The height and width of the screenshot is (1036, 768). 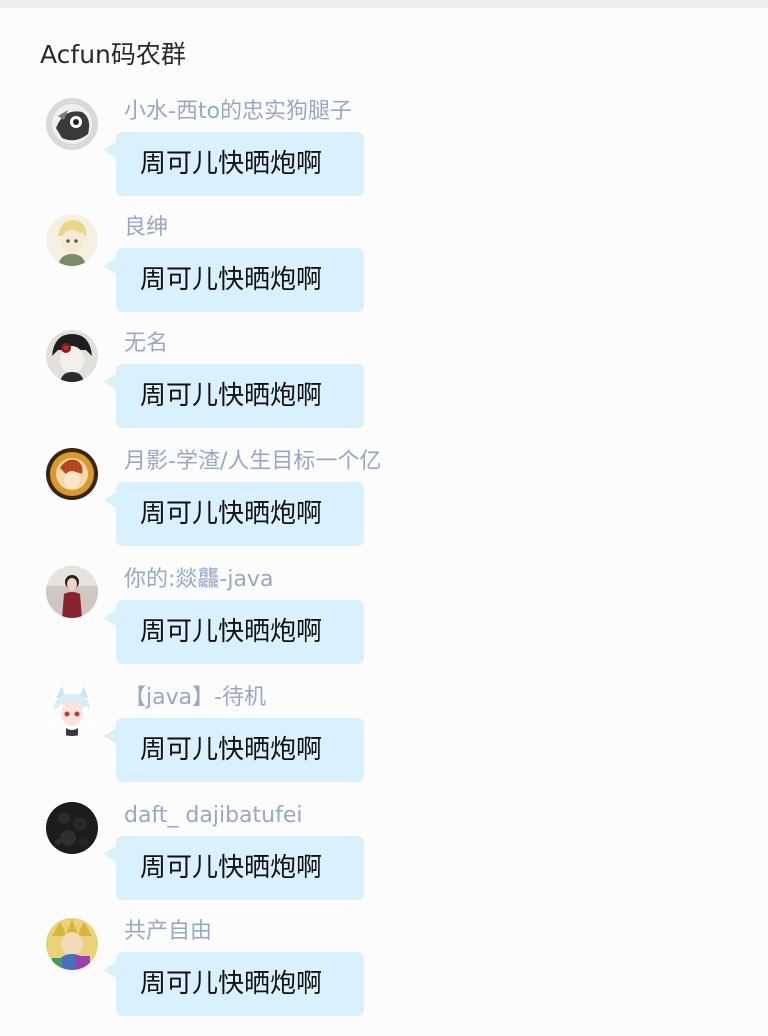 What do you see at coordinates (384, 625) in the screenshot?
I see `chat-message: 你的:燚龘-java 周可儿快晒炮啊` at bounding box center [384, 625].